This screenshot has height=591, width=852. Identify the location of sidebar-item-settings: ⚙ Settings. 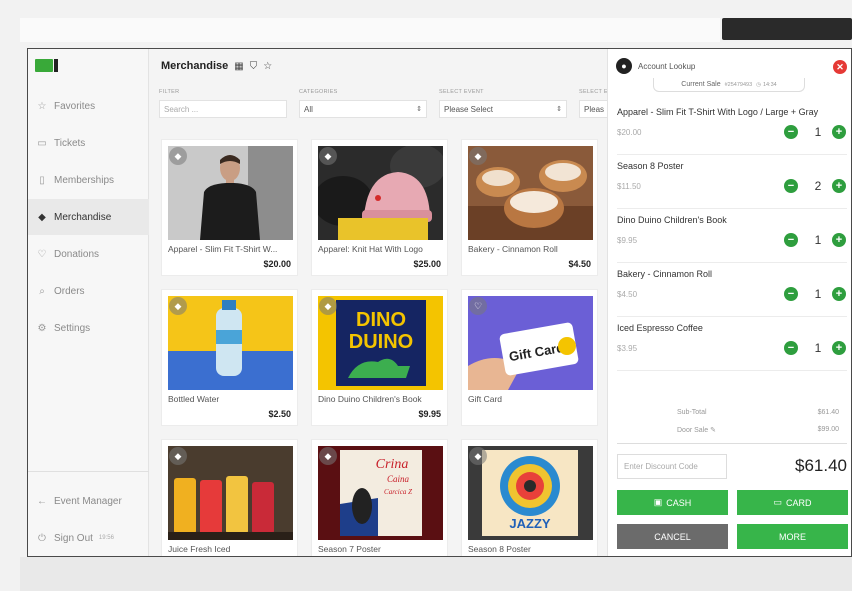
(88, 328).